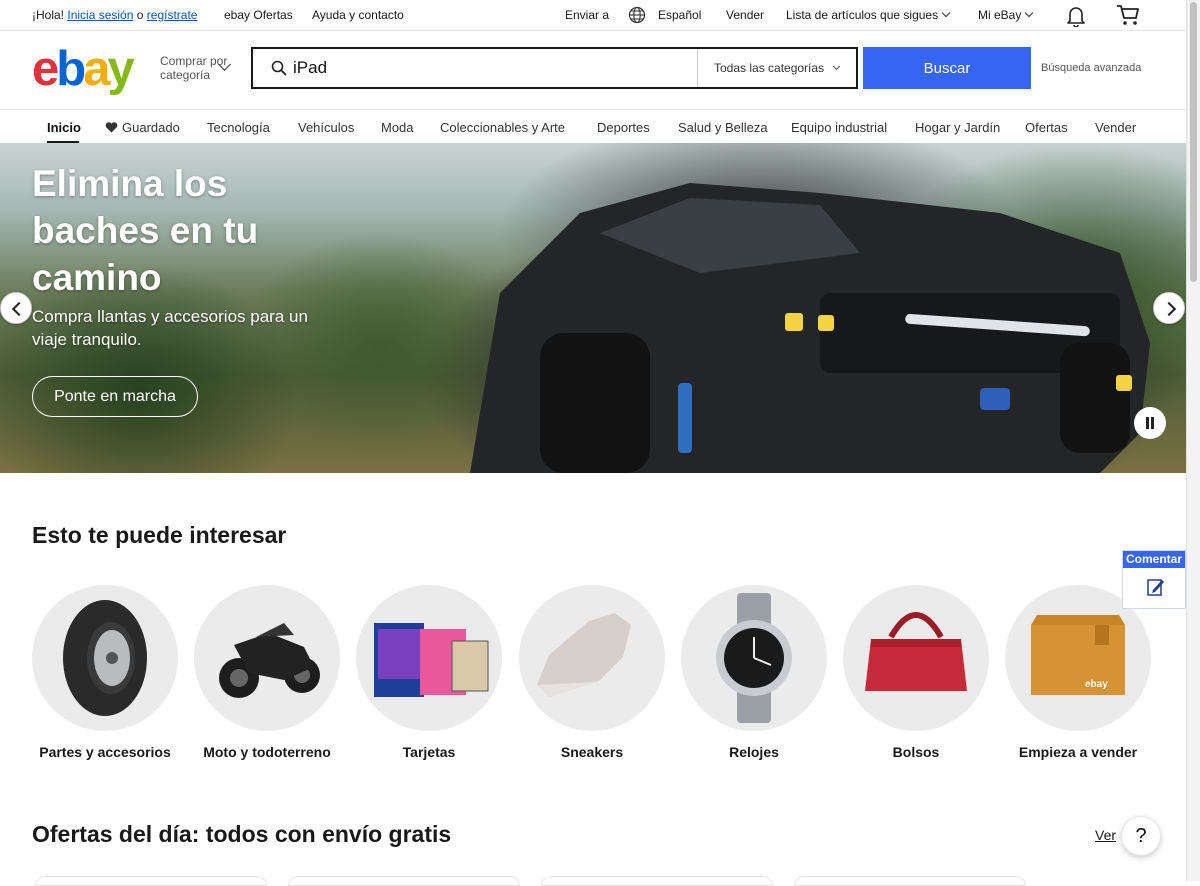 The width and height of the screenshot is (1200, 886). Describe the element at coordinates (115, 396) in the screenshot. I see `hero-cta-button: Ponte en marcha` at that location.